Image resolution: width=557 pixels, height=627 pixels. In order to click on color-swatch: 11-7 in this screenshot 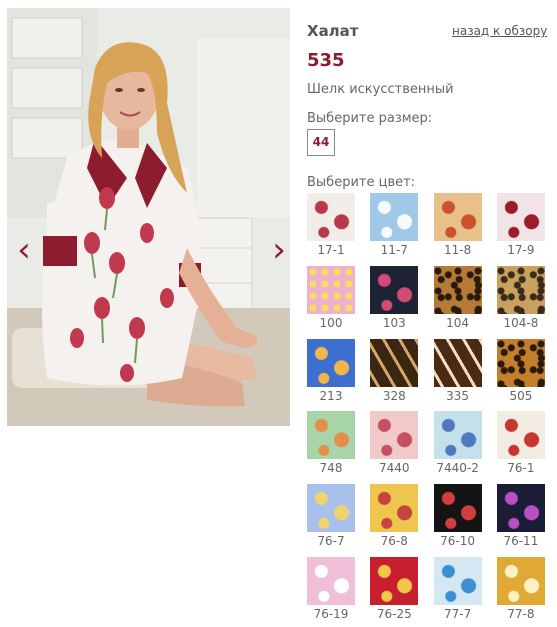, I will do `click(394, 228)`.